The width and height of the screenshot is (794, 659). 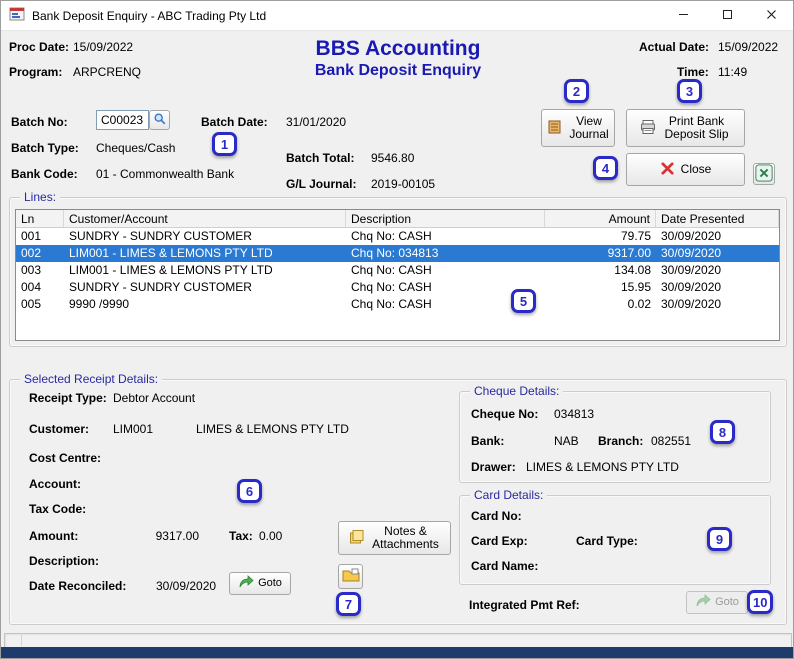 I want to click on bank-code-value: 01 - Commonwealth Bank, so click(x=165, y=174).